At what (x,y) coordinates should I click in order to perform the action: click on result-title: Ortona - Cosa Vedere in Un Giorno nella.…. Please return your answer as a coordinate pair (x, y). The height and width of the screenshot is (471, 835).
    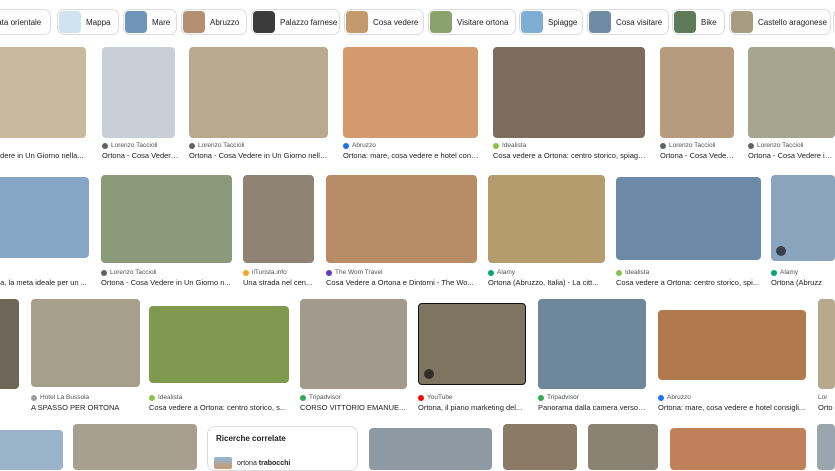
    Looking at the image, I should click on (259, 155).